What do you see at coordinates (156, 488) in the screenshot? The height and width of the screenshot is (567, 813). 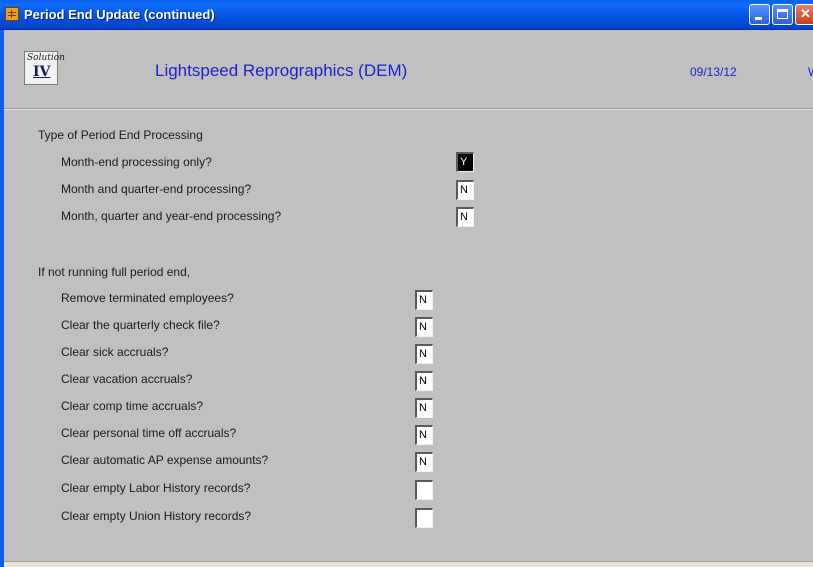 I see `option-label-labor-history: Clear empty Labor History records?` at bounding box center [156, 488].